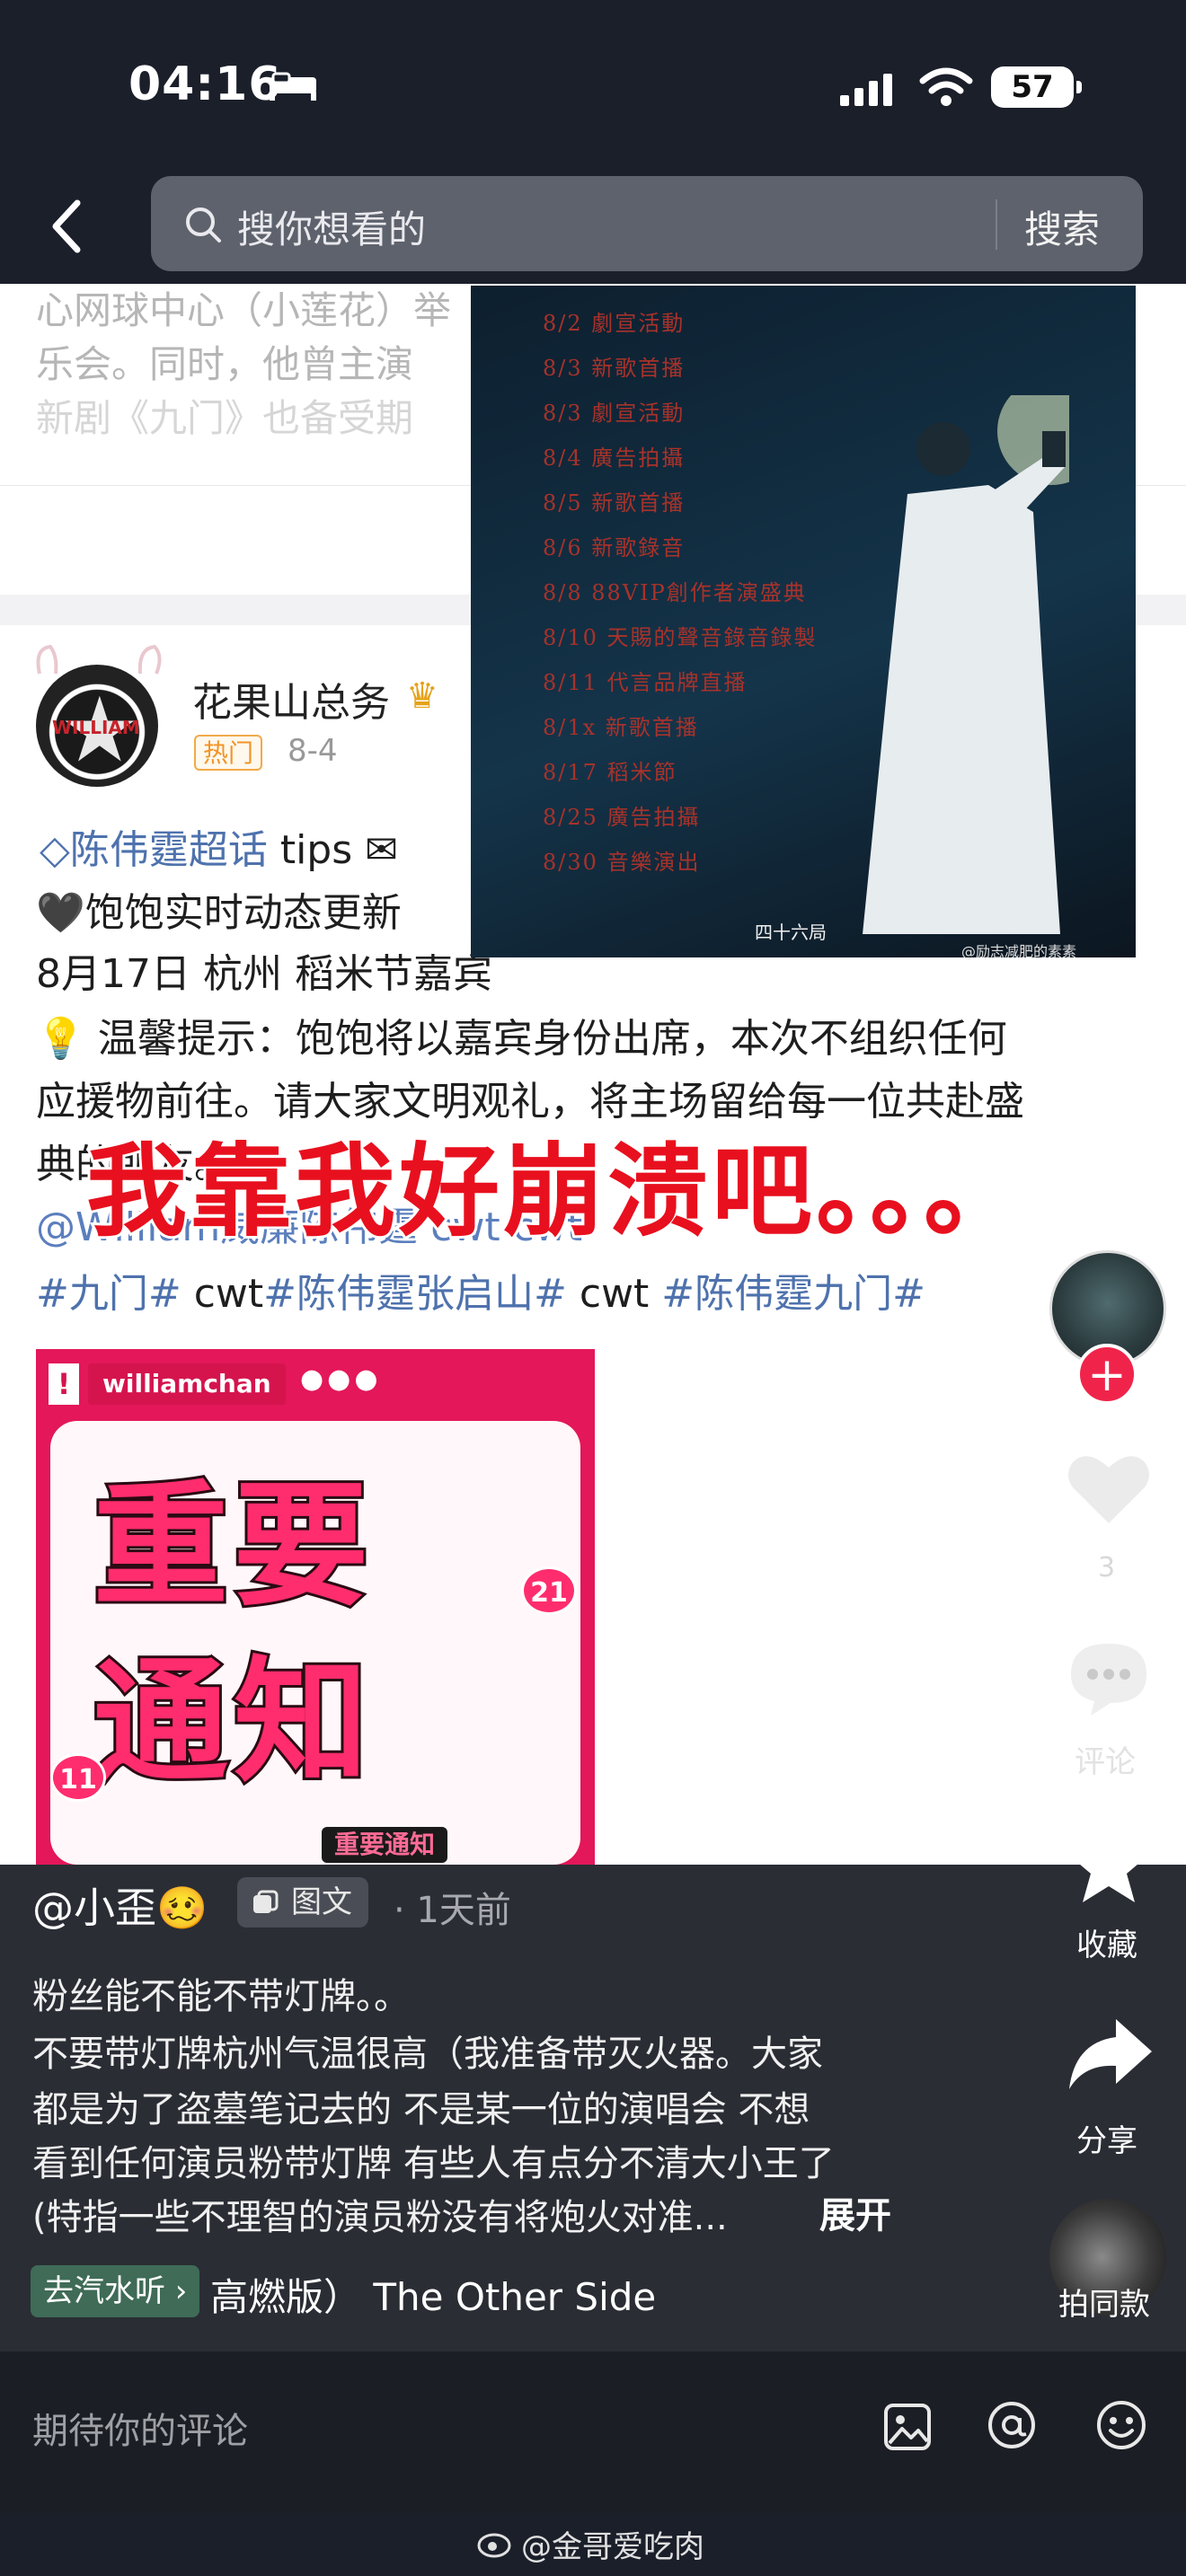 The width and height of the screenshot is (1186, 2576). What do you see at coordinates (791, 933) in the screenshot?
I see `schedule-footer: 四十六局` at bounding box center [791, 933].